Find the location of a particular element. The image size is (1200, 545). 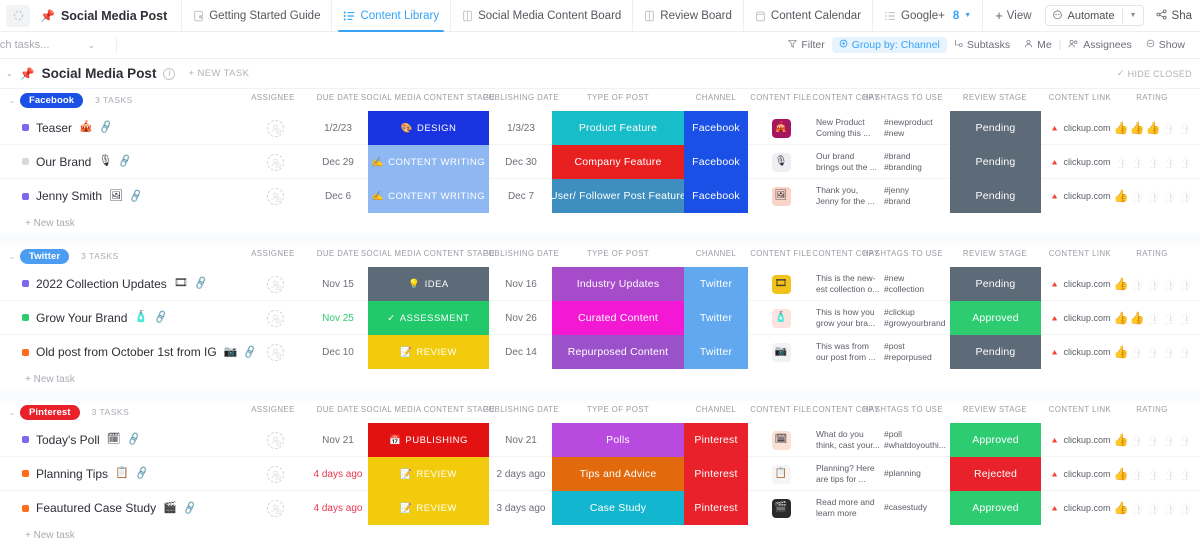

hashtags-cell: #new #collection is located at coordinates (915, 284).